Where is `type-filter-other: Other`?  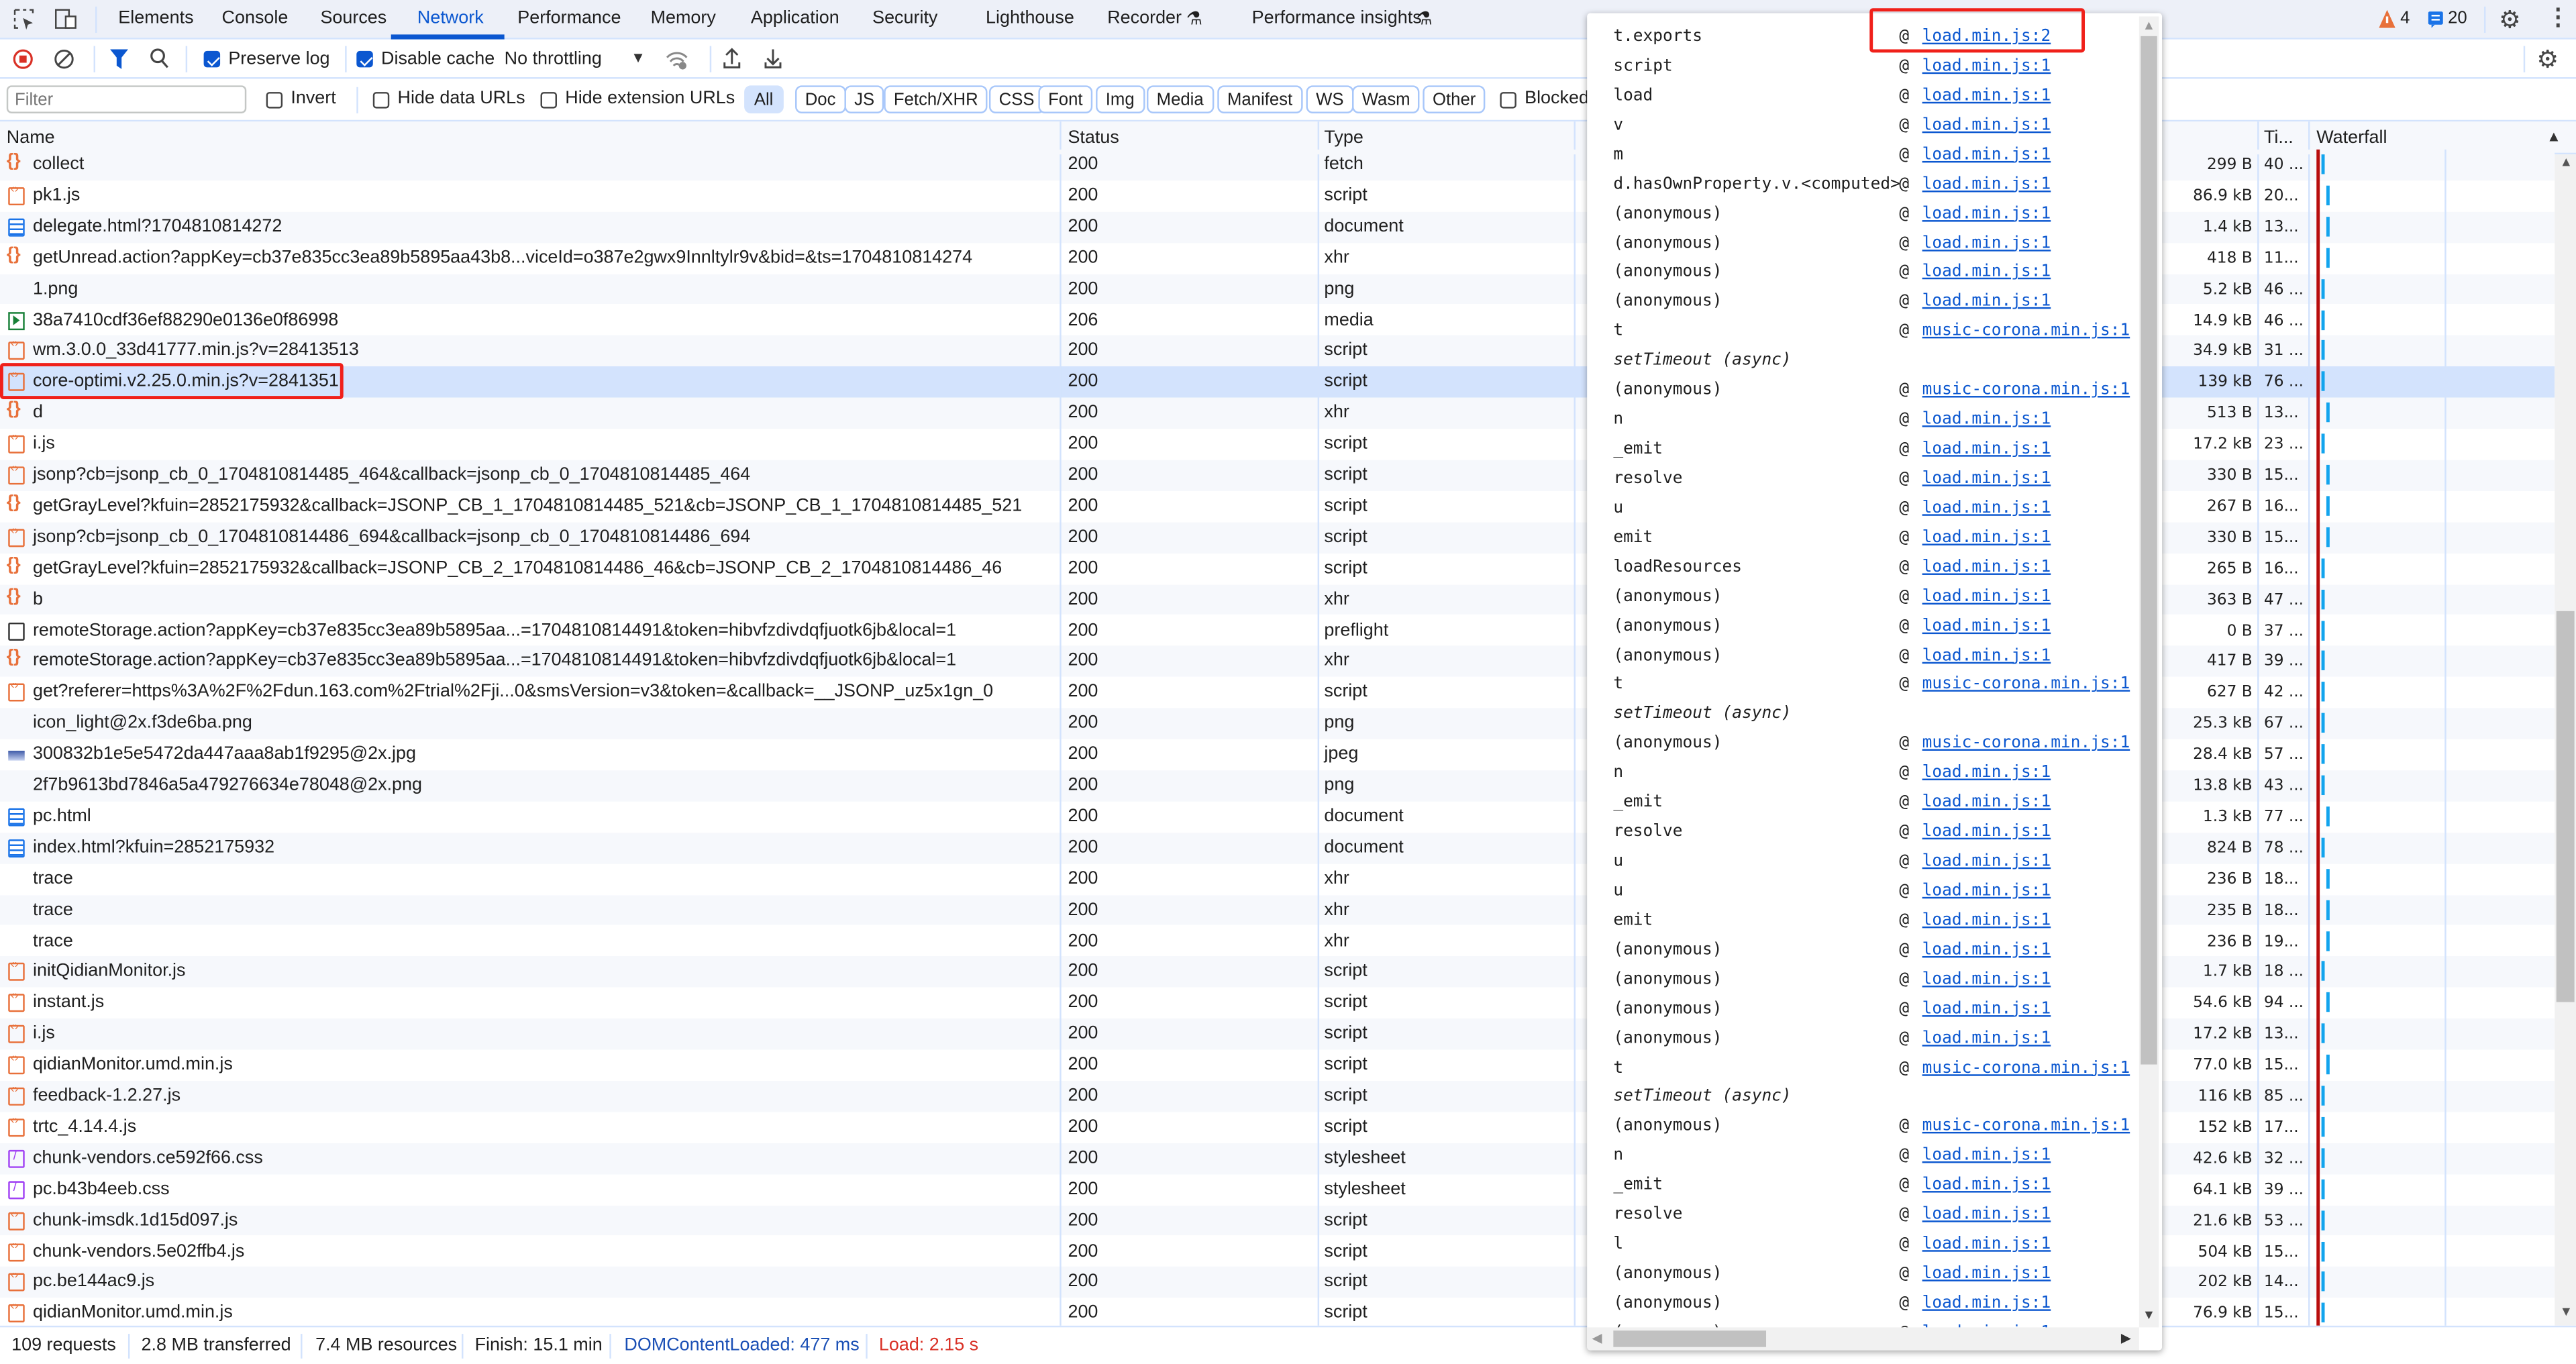 type-filter-other: Other is located at coordinates (1454, 99).